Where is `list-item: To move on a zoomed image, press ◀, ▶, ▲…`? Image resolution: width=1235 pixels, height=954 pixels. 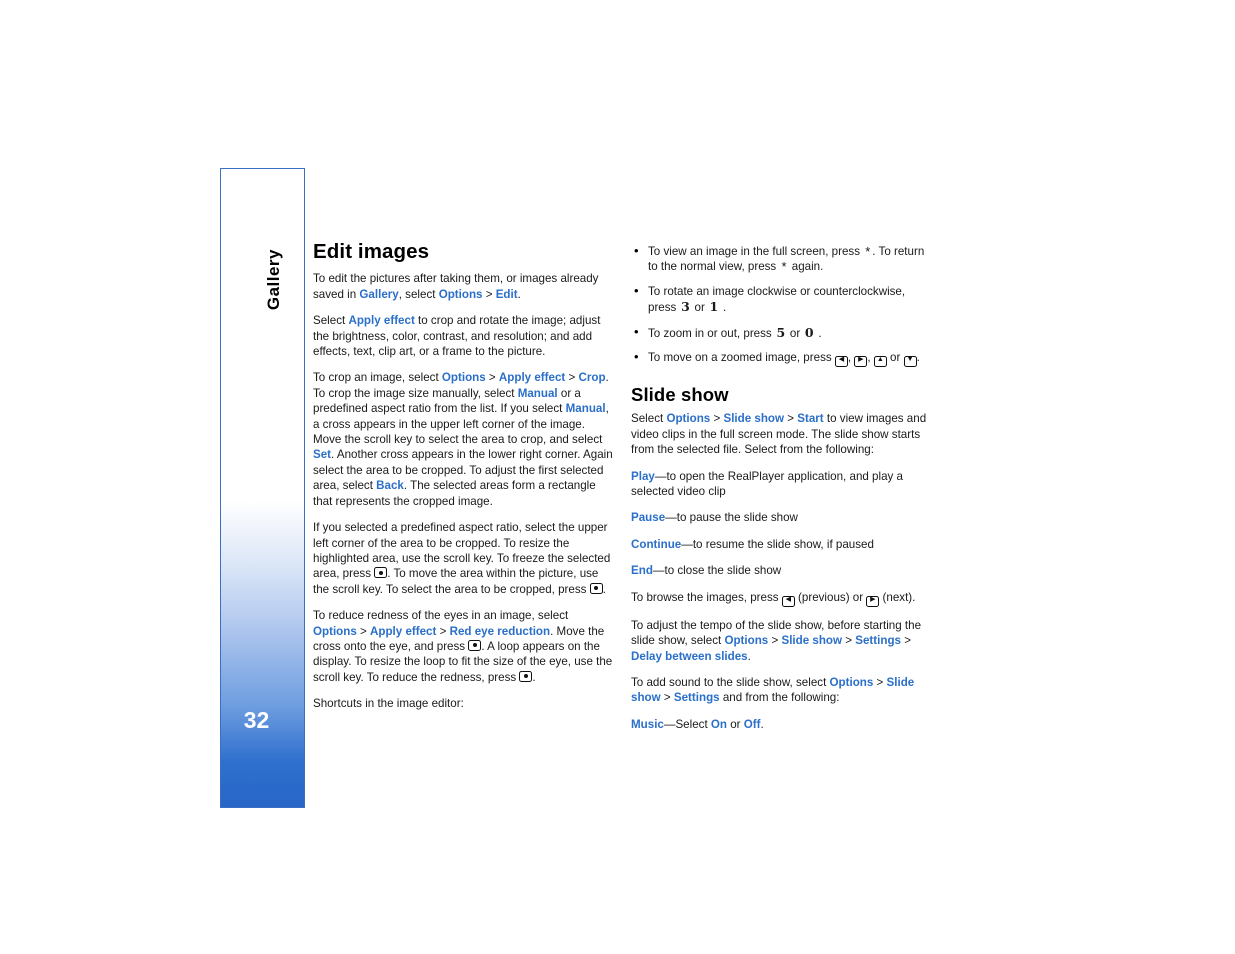
list-item: To move on a zoomed image, press ◀, ▶, ▲… is located at coordinates (781, 358).